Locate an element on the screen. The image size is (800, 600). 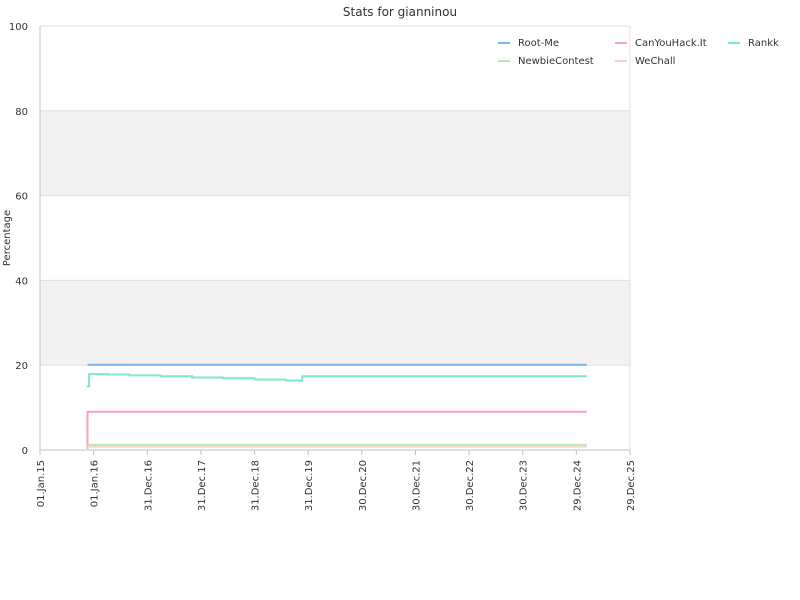
x-tick-label: 30.Dec.23 is located at coordinates (524, 485).